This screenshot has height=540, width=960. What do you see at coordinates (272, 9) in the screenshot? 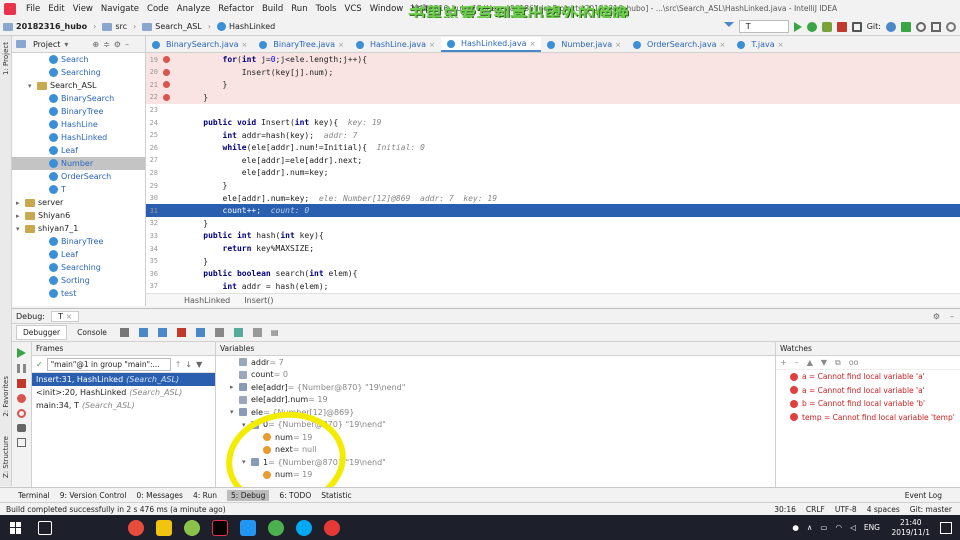
I see `menu-item-build: Build` at bounding box center [272, 9].